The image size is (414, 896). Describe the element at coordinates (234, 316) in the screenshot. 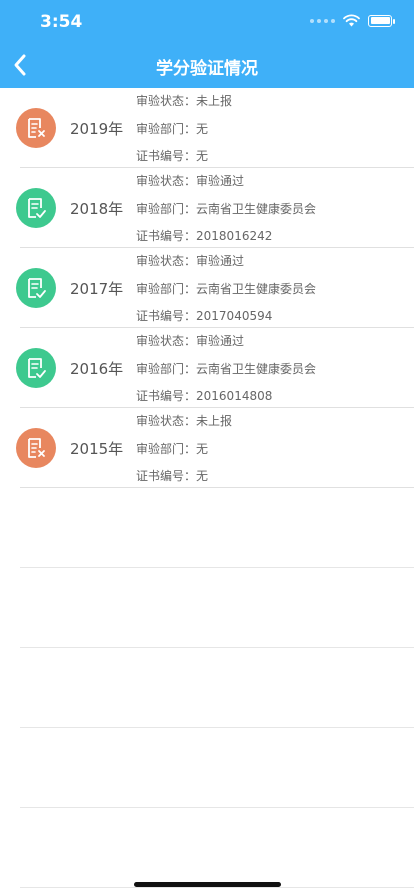

I see `cert-value: 2017040594` at that location.